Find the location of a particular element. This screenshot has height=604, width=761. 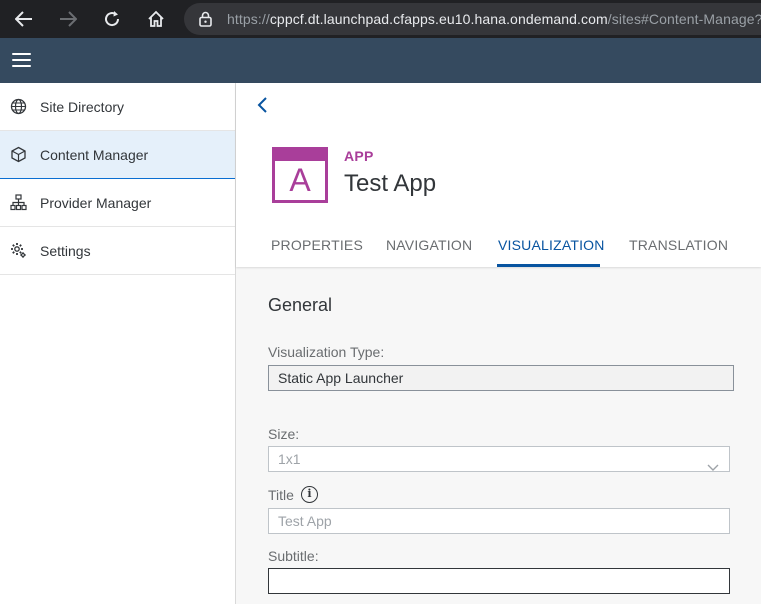

page-title: Test App is located at coordinates (390, 183).